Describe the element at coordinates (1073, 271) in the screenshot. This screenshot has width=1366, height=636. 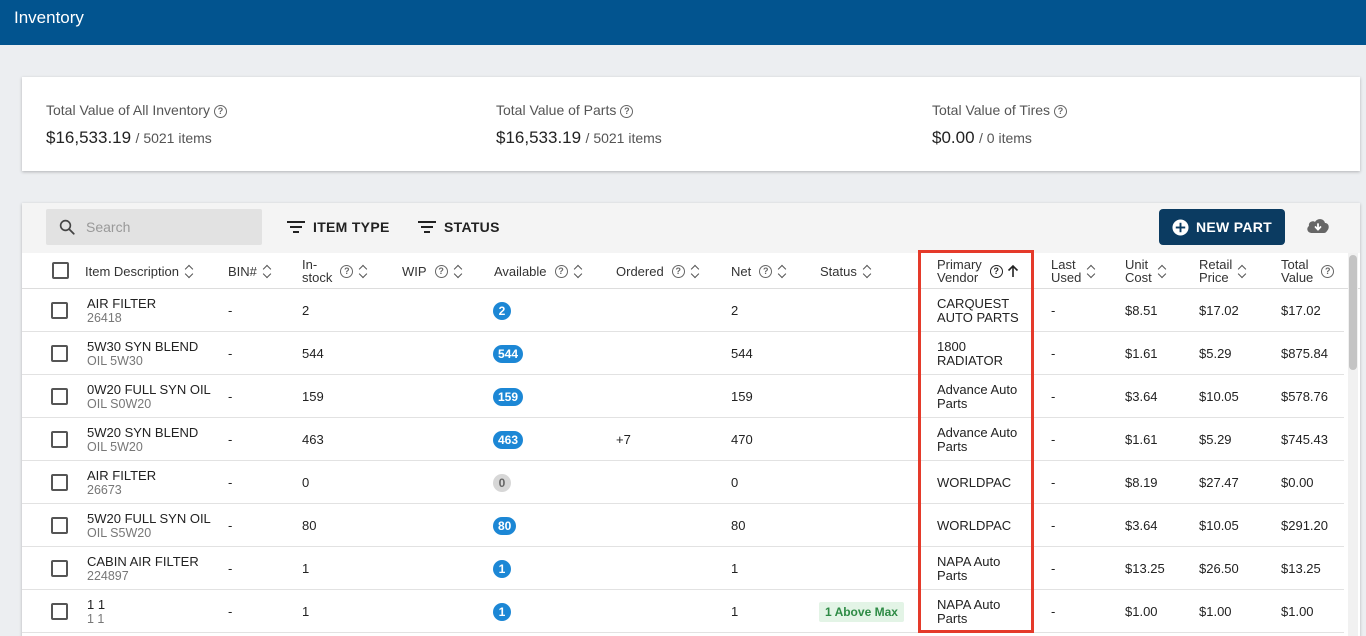
I see `column-last-used: Last Used` at that location.